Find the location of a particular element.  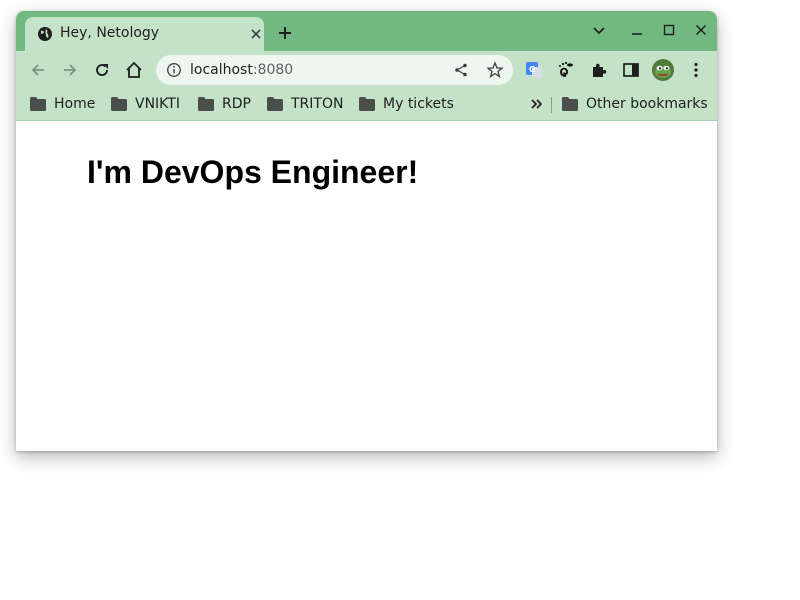

toolbar: localhost:8080 G is located at coordinates (366, 70).